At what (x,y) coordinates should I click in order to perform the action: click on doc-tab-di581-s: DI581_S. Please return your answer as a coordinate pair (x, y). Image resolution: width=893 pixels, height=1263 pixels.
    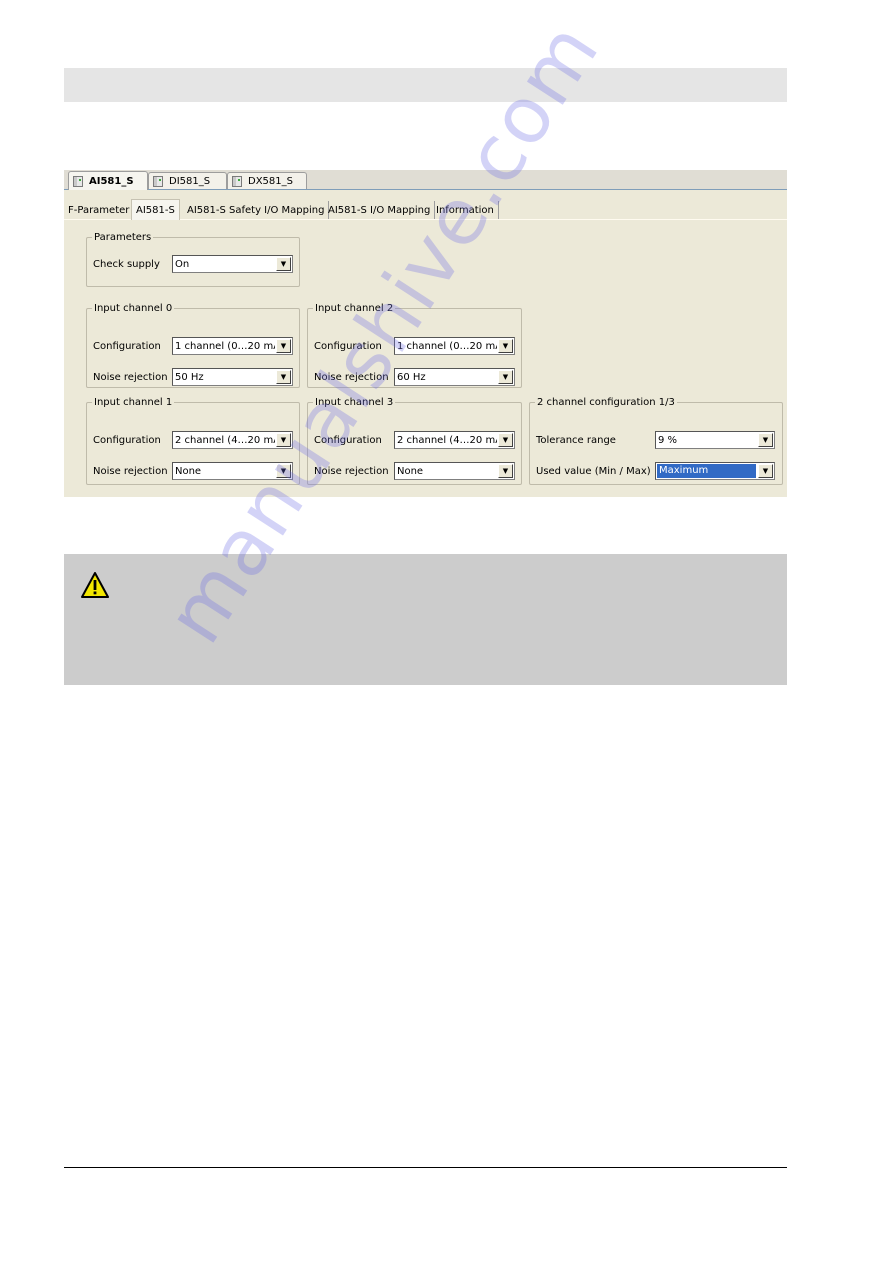
    Looking at the image, I should click on (187, 180).